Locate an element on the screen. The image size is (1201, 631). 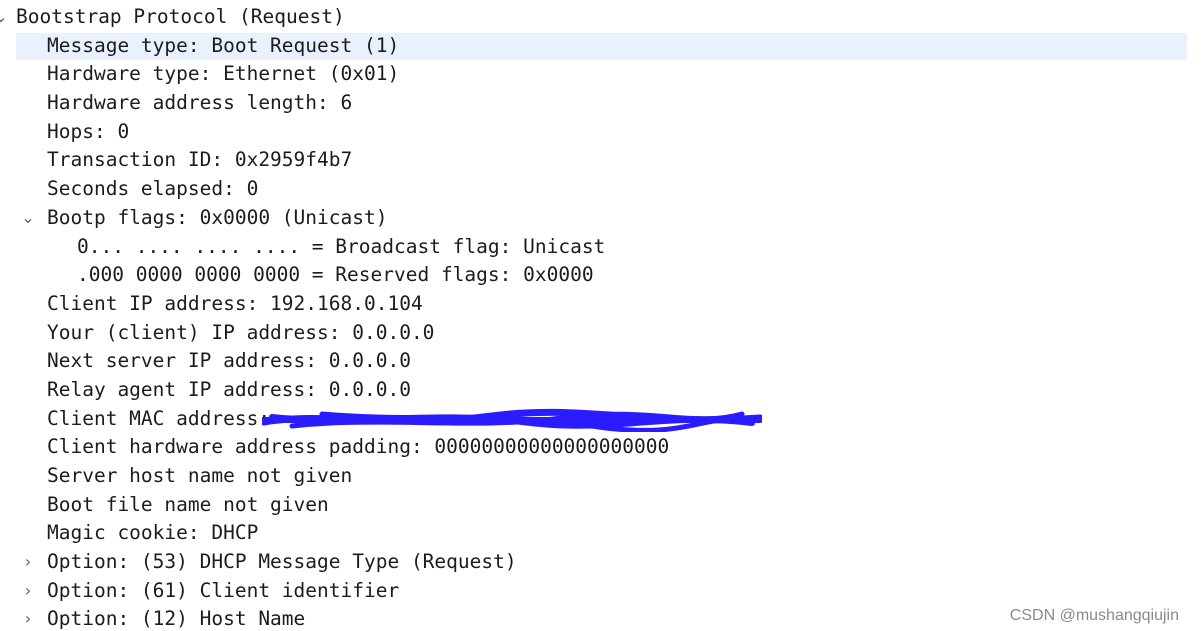
tree-row-label: Client IP address: 192.168.0.104 is located at coordinates (235, 303).